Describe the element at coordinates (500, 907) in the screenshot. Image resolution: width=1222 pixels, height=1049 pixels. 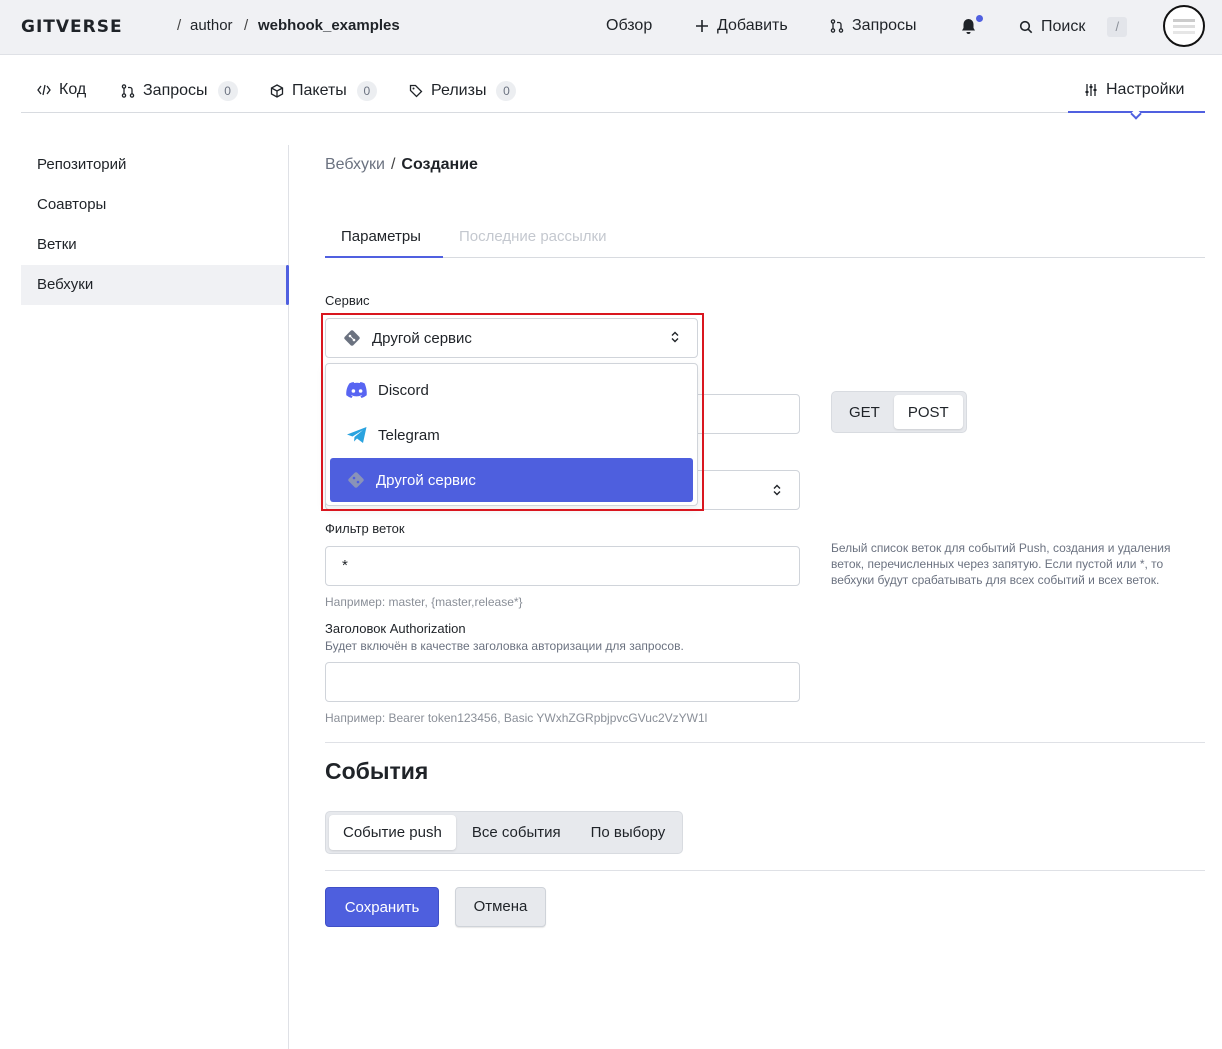
I see `cancel-button: Отмена` at that location.